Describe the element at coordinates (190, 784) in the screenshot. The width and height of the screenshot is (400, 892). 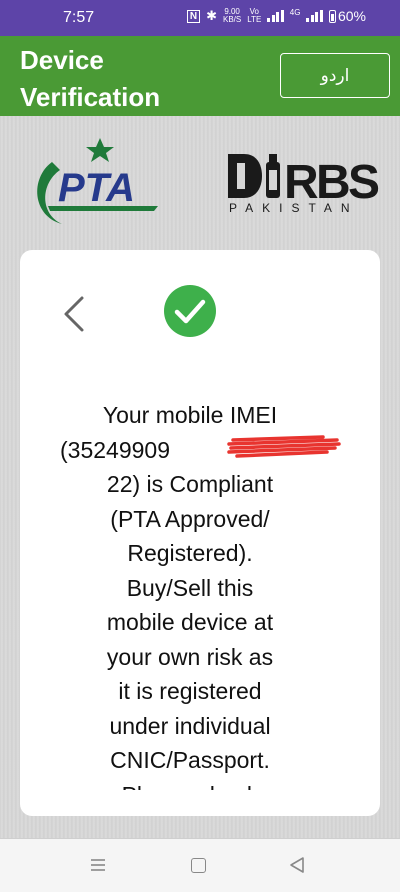
I see `message-line: Please check` at that location.